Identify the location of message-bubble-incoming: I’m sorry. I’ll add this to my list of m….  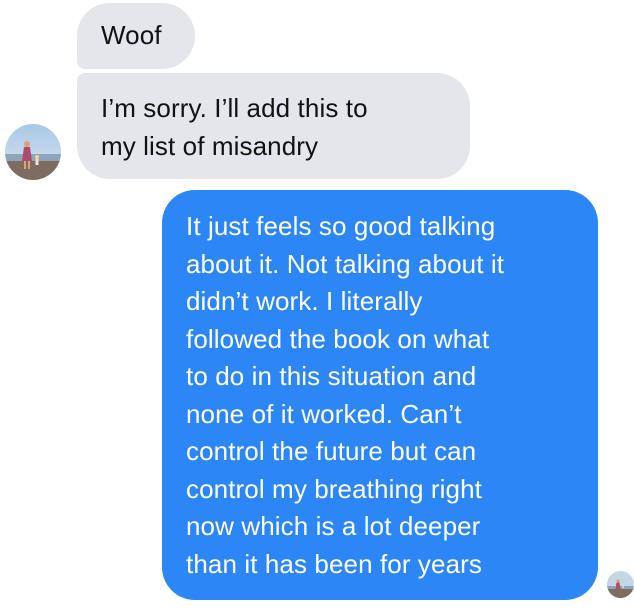
(273, 126).